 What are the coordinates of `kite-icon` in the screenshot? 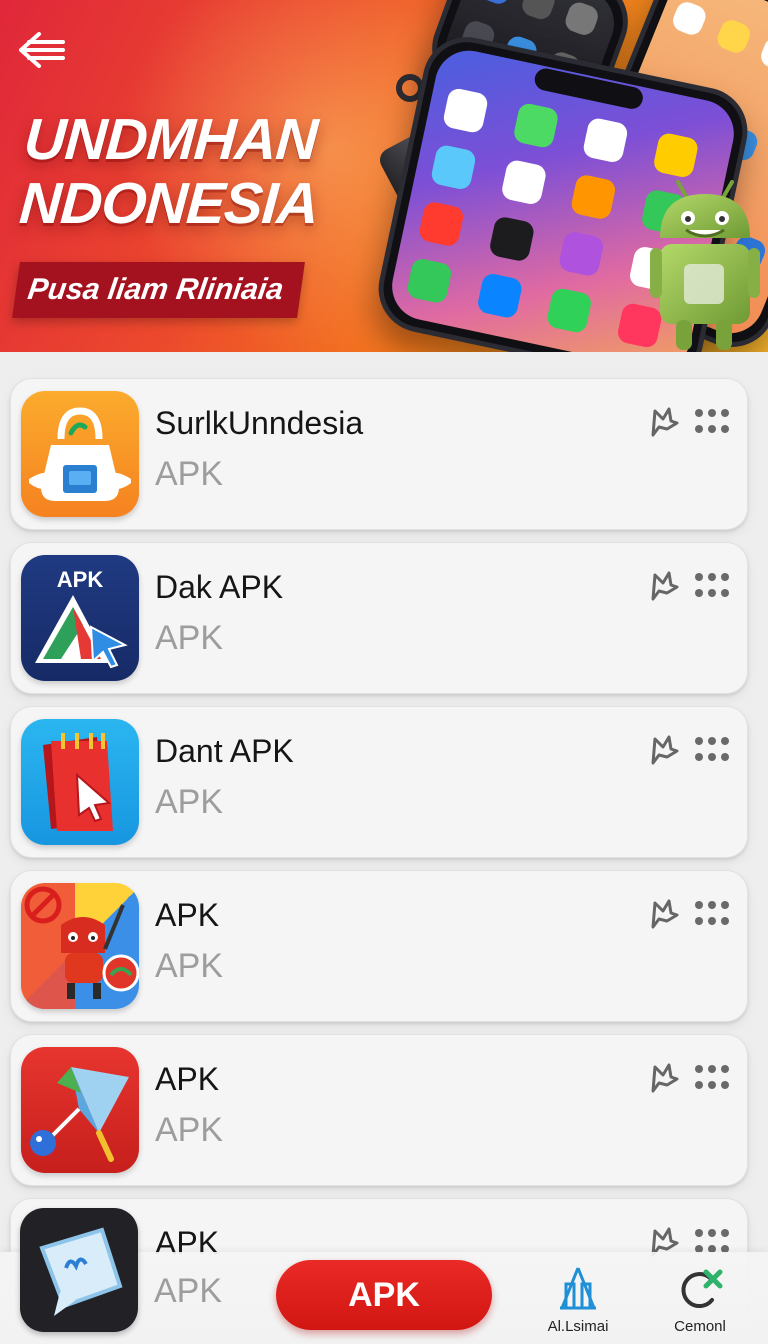 It's located at (79, 1114).